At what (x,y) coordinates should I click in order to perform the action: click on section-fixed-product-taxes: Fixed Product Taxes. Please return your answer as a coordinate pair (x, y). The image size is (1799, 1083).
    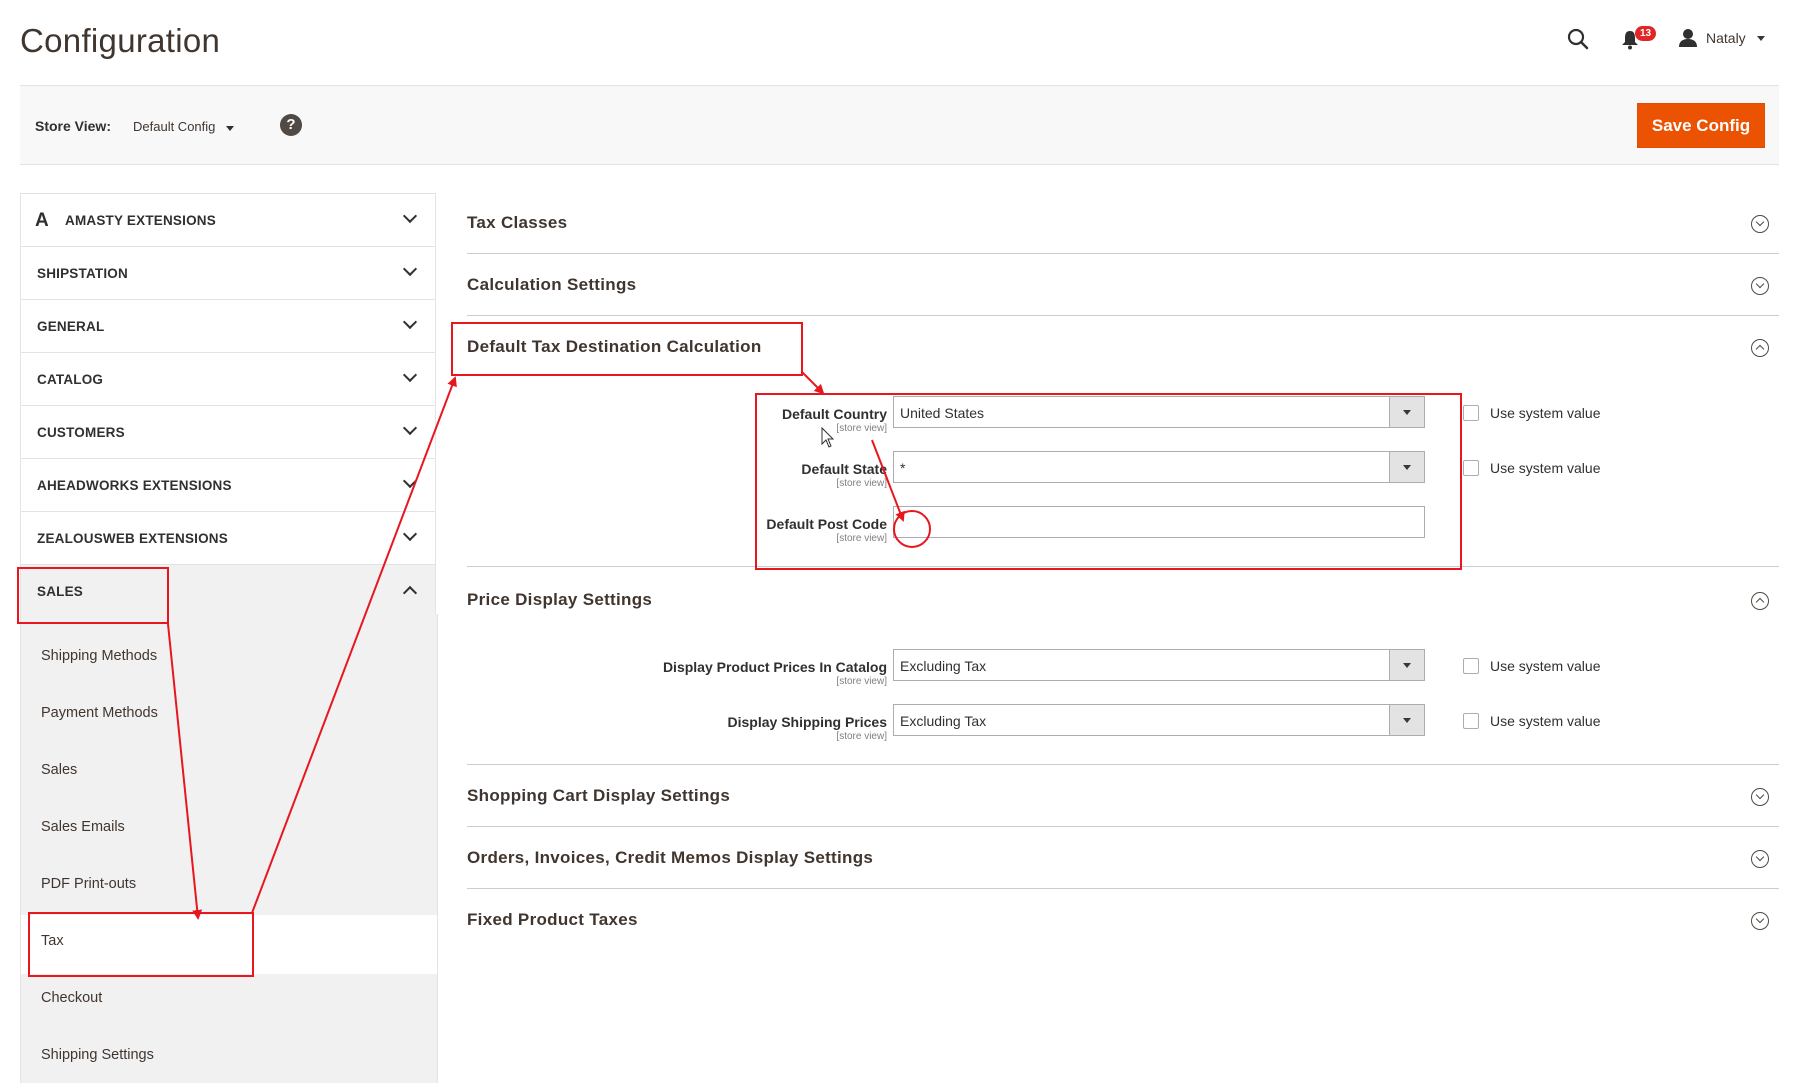
    Looking at the image, I should click on (1123, 919).